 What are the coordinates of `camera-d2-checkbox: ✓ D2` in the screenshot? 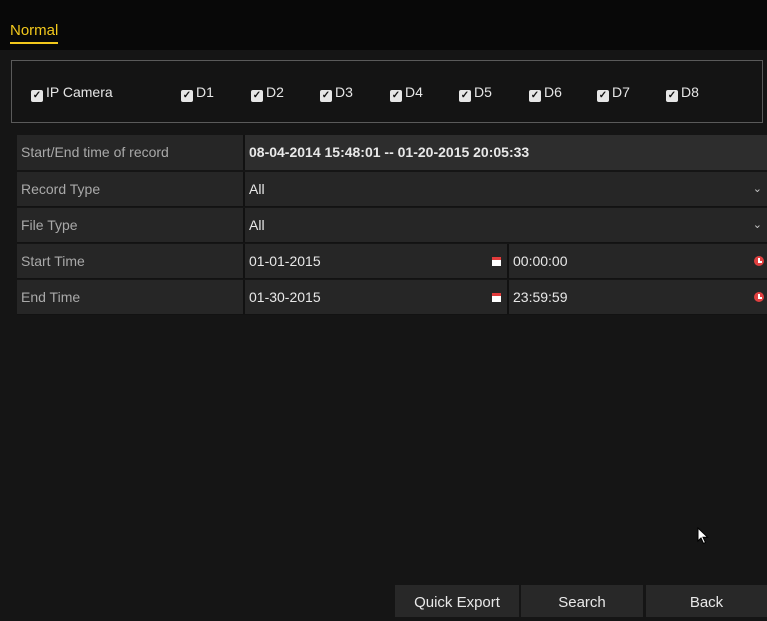 It's located at (267, 93).